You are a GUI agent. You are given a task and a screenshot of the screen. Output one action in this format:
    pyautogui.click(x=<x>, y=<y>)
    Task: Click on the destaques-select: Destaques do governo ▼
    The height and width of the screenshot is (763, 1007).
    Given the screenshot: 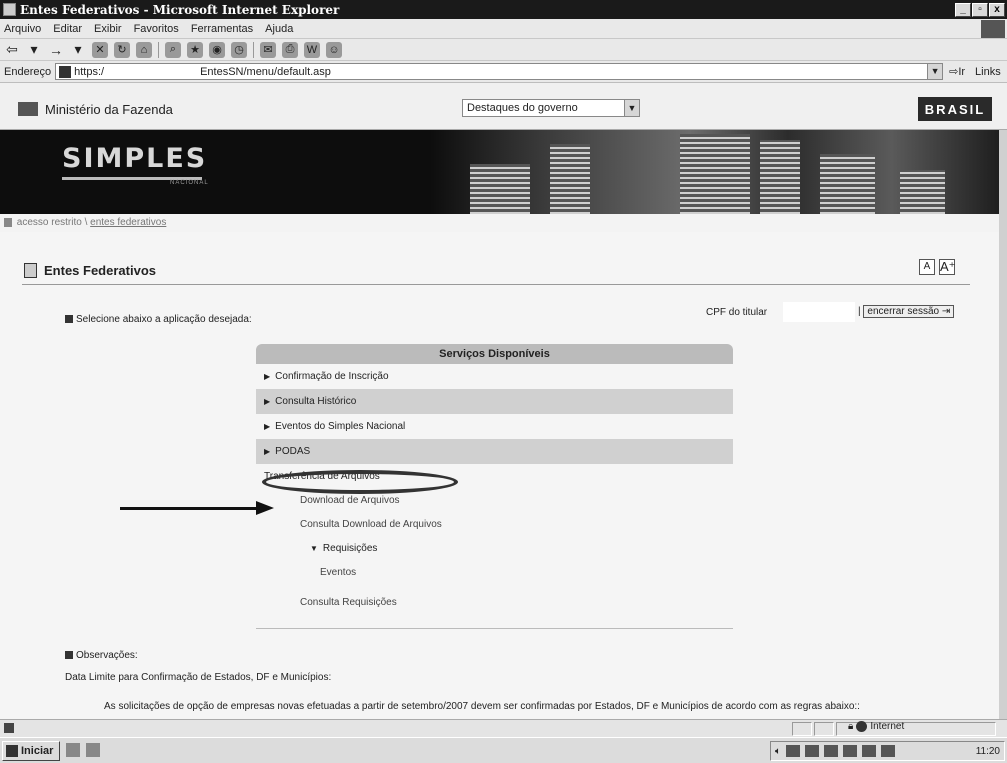 What is the action you would take?
    pyautogui.click(x=551, y=108)
    